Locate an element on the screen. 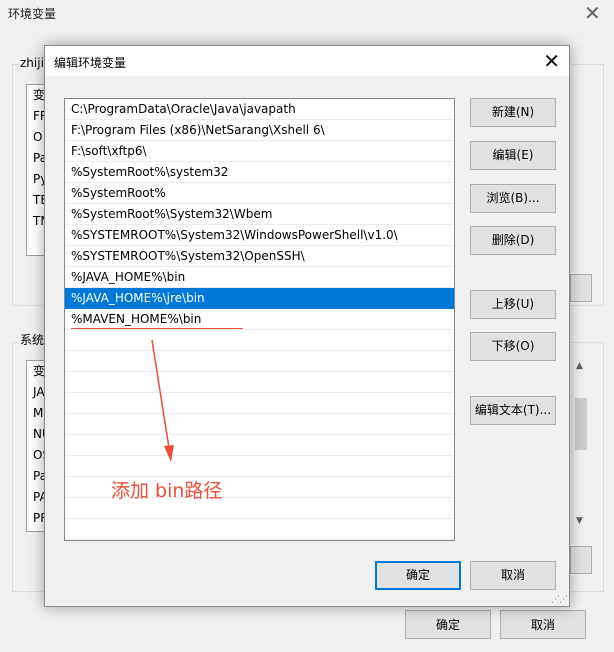 This screenshot has height=652, width=614. resize-grip-icon: ⋰⋰ is located at coordinates (559, 600).